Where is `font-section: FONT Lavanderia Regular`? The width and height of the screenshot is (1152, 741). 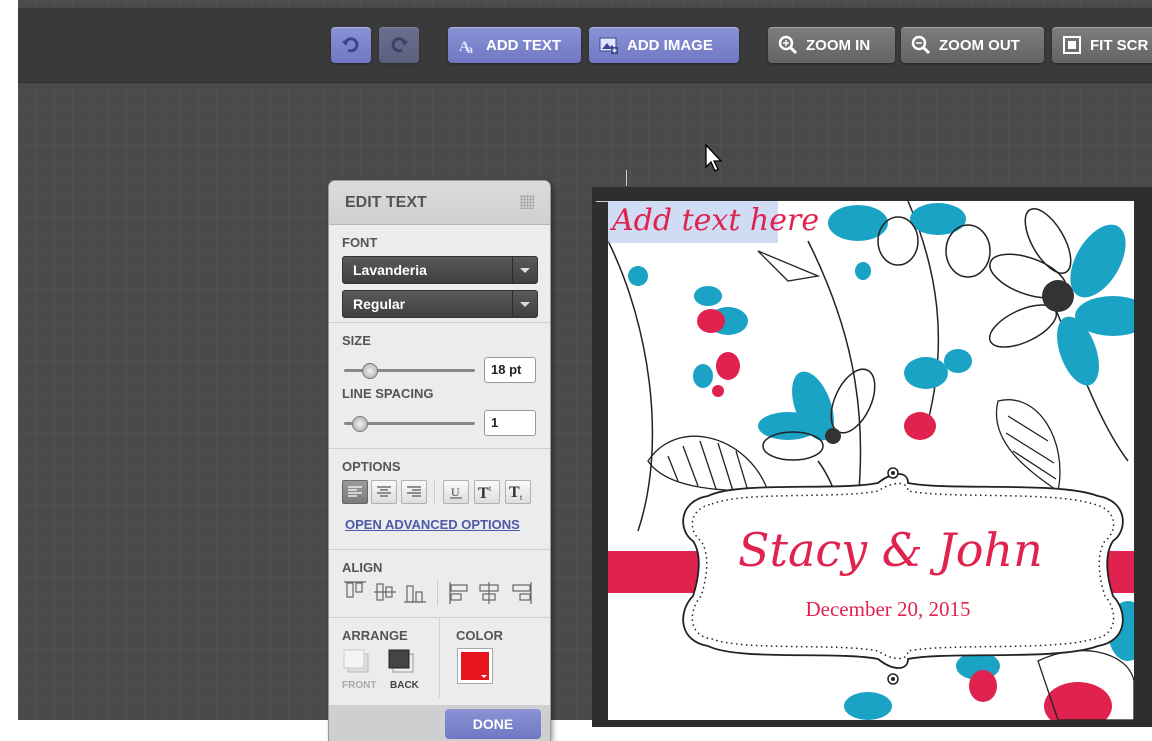 font-section: FONT Lavanderia Regular is located at coordinates (439, 274).